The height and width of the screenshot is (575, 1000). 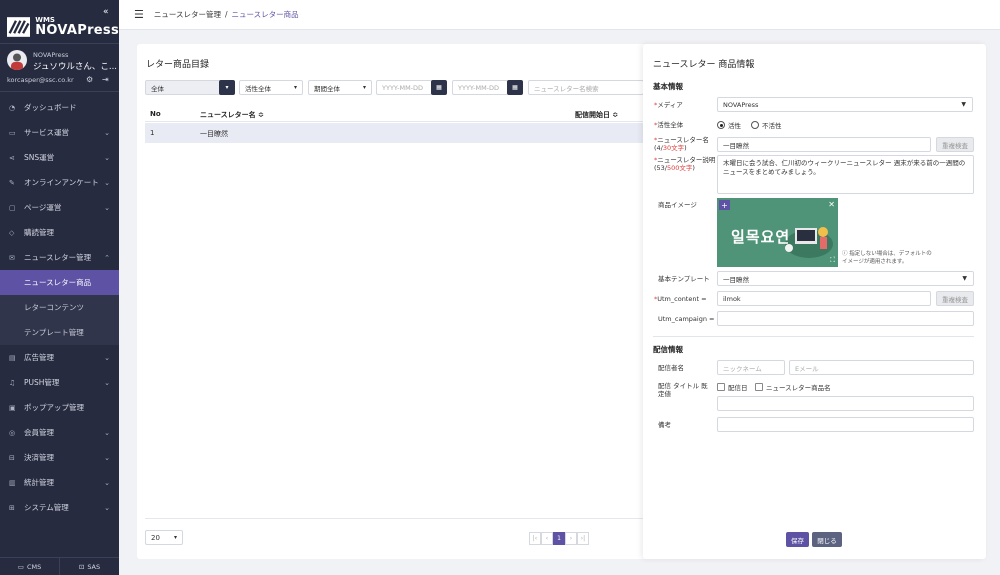 What do you see at coordinates (12, 232) in the screenshot?
I see `tag-icon: ◇` at bounding box center [12, 232].